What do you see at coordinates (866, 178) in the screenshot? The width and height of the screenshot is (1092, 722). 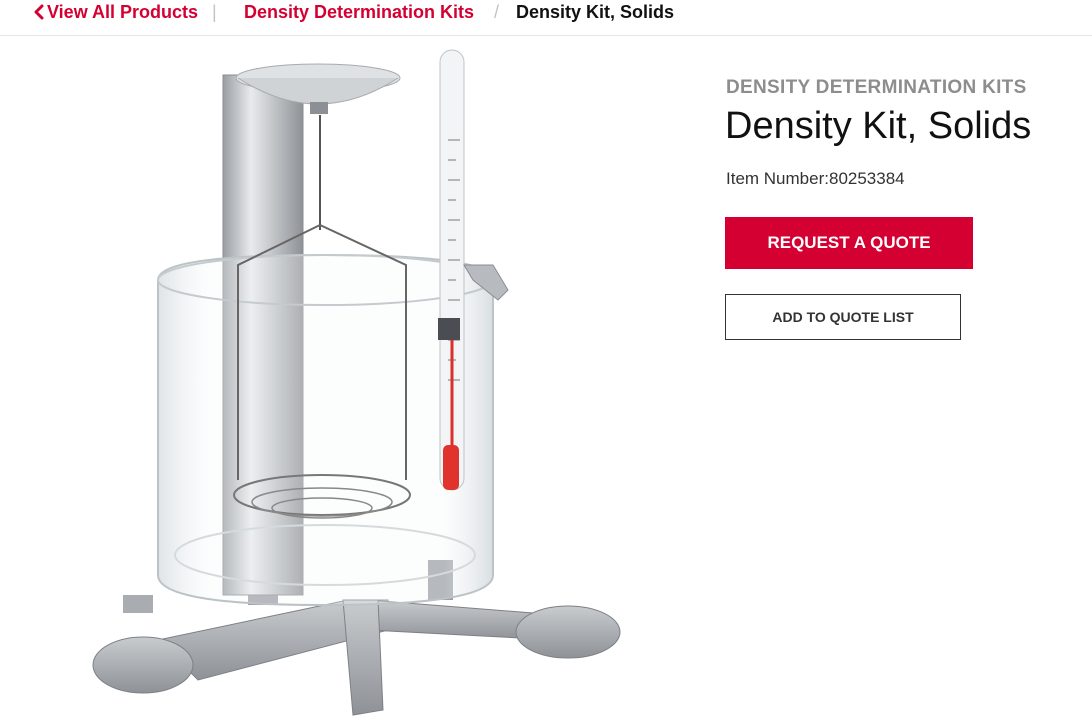 I see `item-number-value: 80253384` at bounding box center [866, 178].